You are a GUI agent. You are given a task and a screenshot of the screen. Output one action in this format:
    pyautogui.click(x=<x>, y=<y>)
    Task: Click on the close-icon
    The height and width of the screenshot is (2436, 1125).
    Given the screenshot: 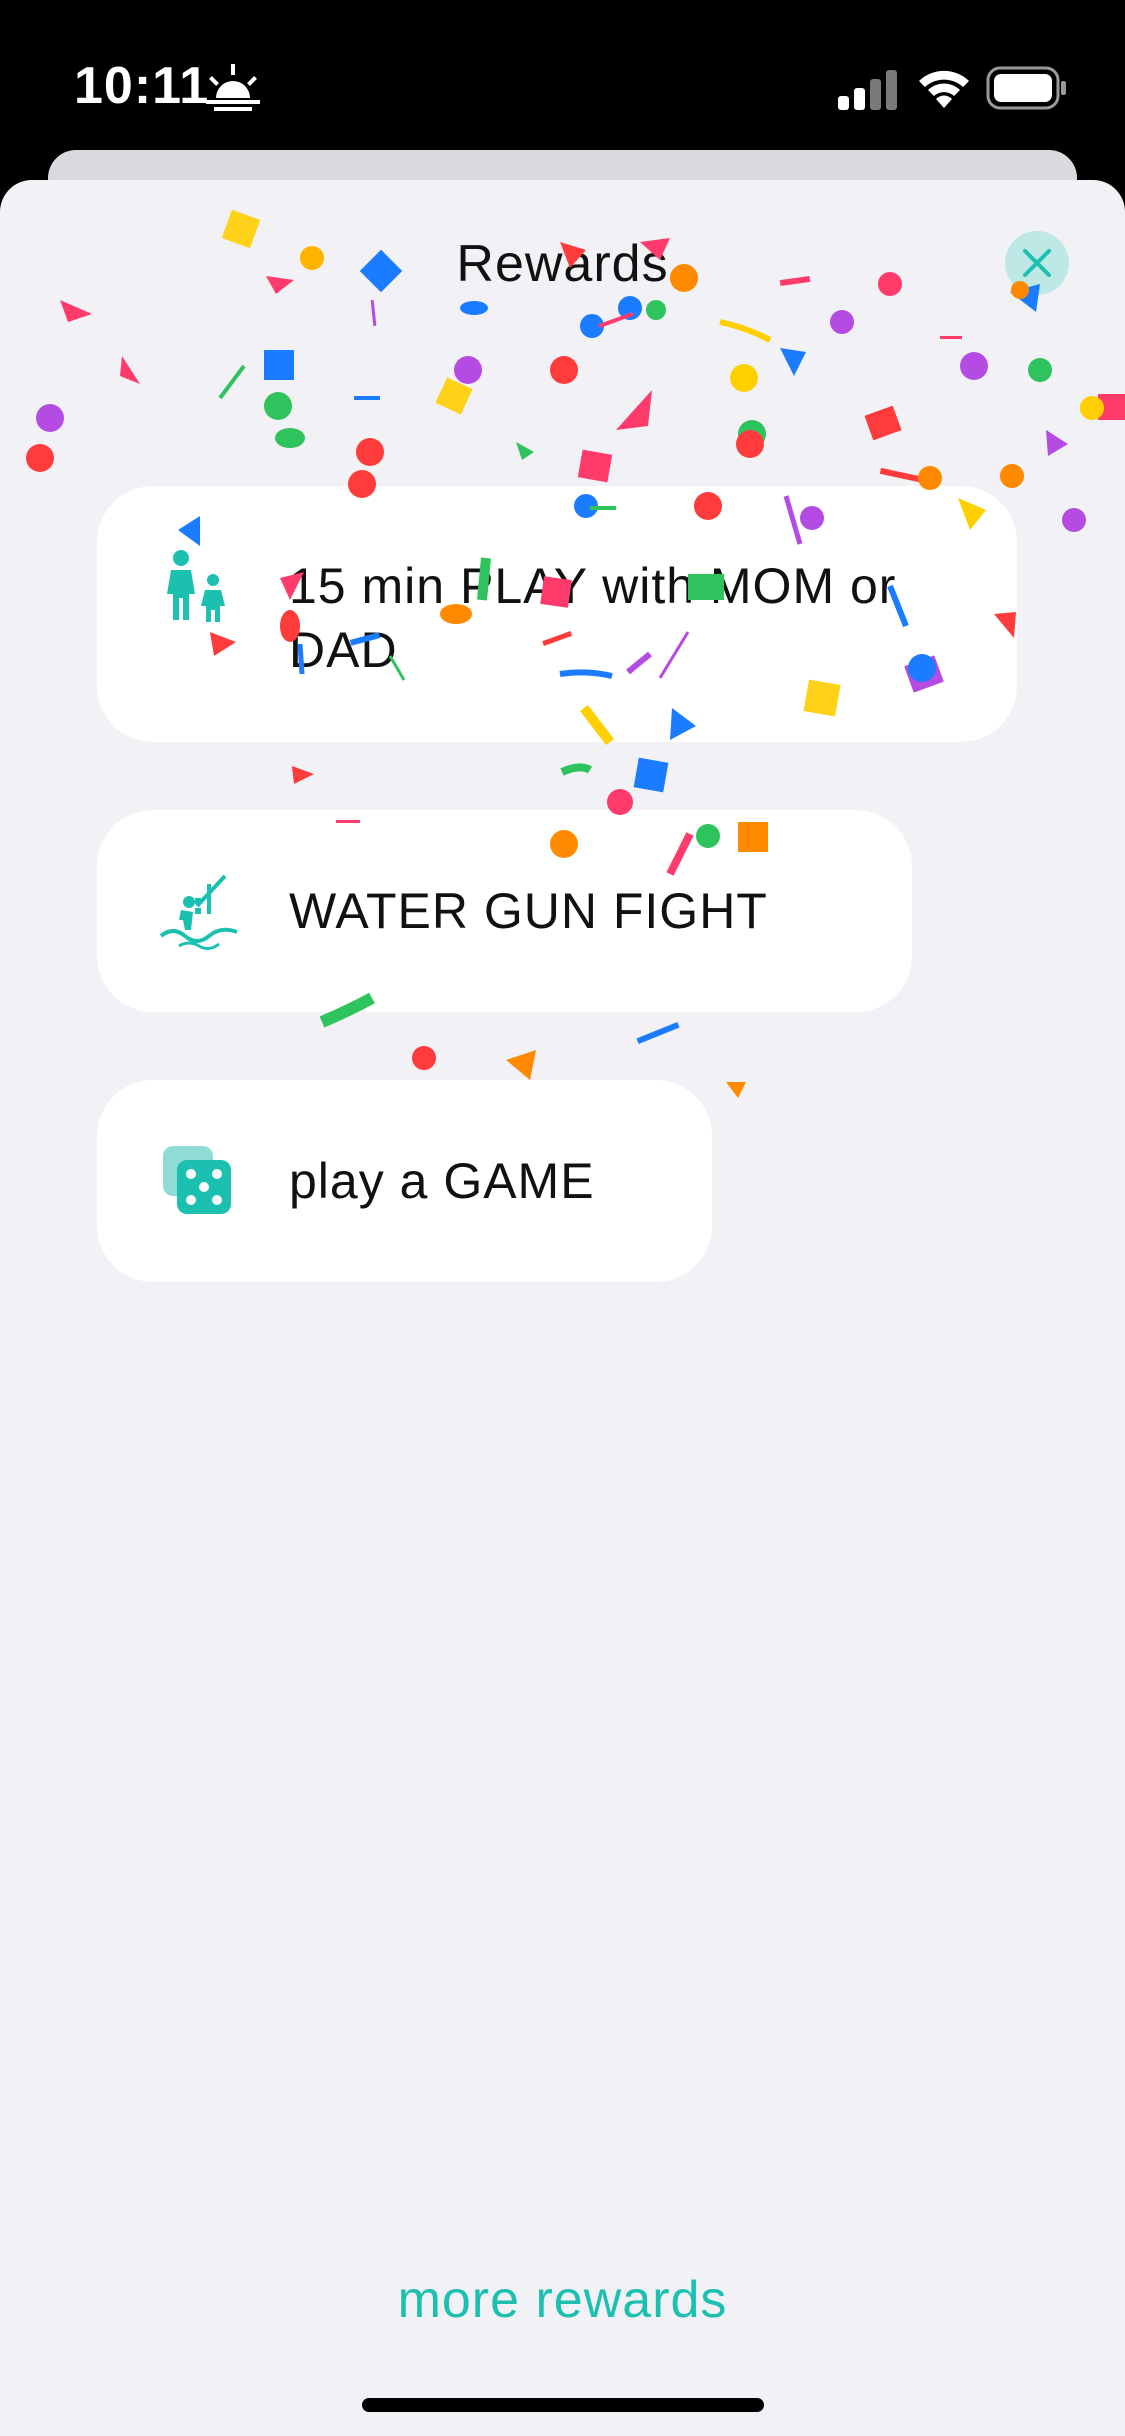 What is the action you would take?
    pyautogui.click(x=1037, y=263)
    